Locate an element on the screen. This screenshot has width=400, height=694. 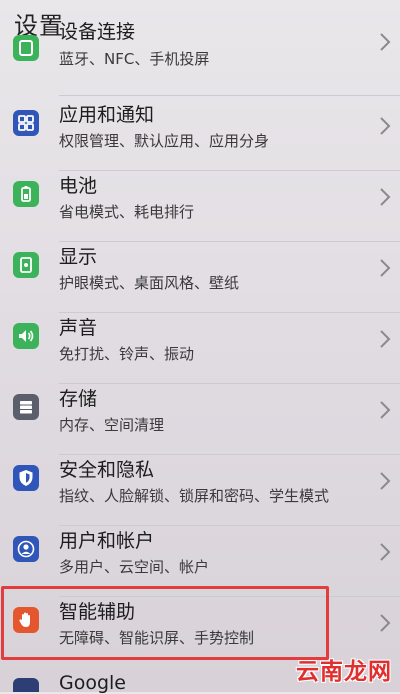
settings-item-title: 存储 is located at coordinates (78, 399).